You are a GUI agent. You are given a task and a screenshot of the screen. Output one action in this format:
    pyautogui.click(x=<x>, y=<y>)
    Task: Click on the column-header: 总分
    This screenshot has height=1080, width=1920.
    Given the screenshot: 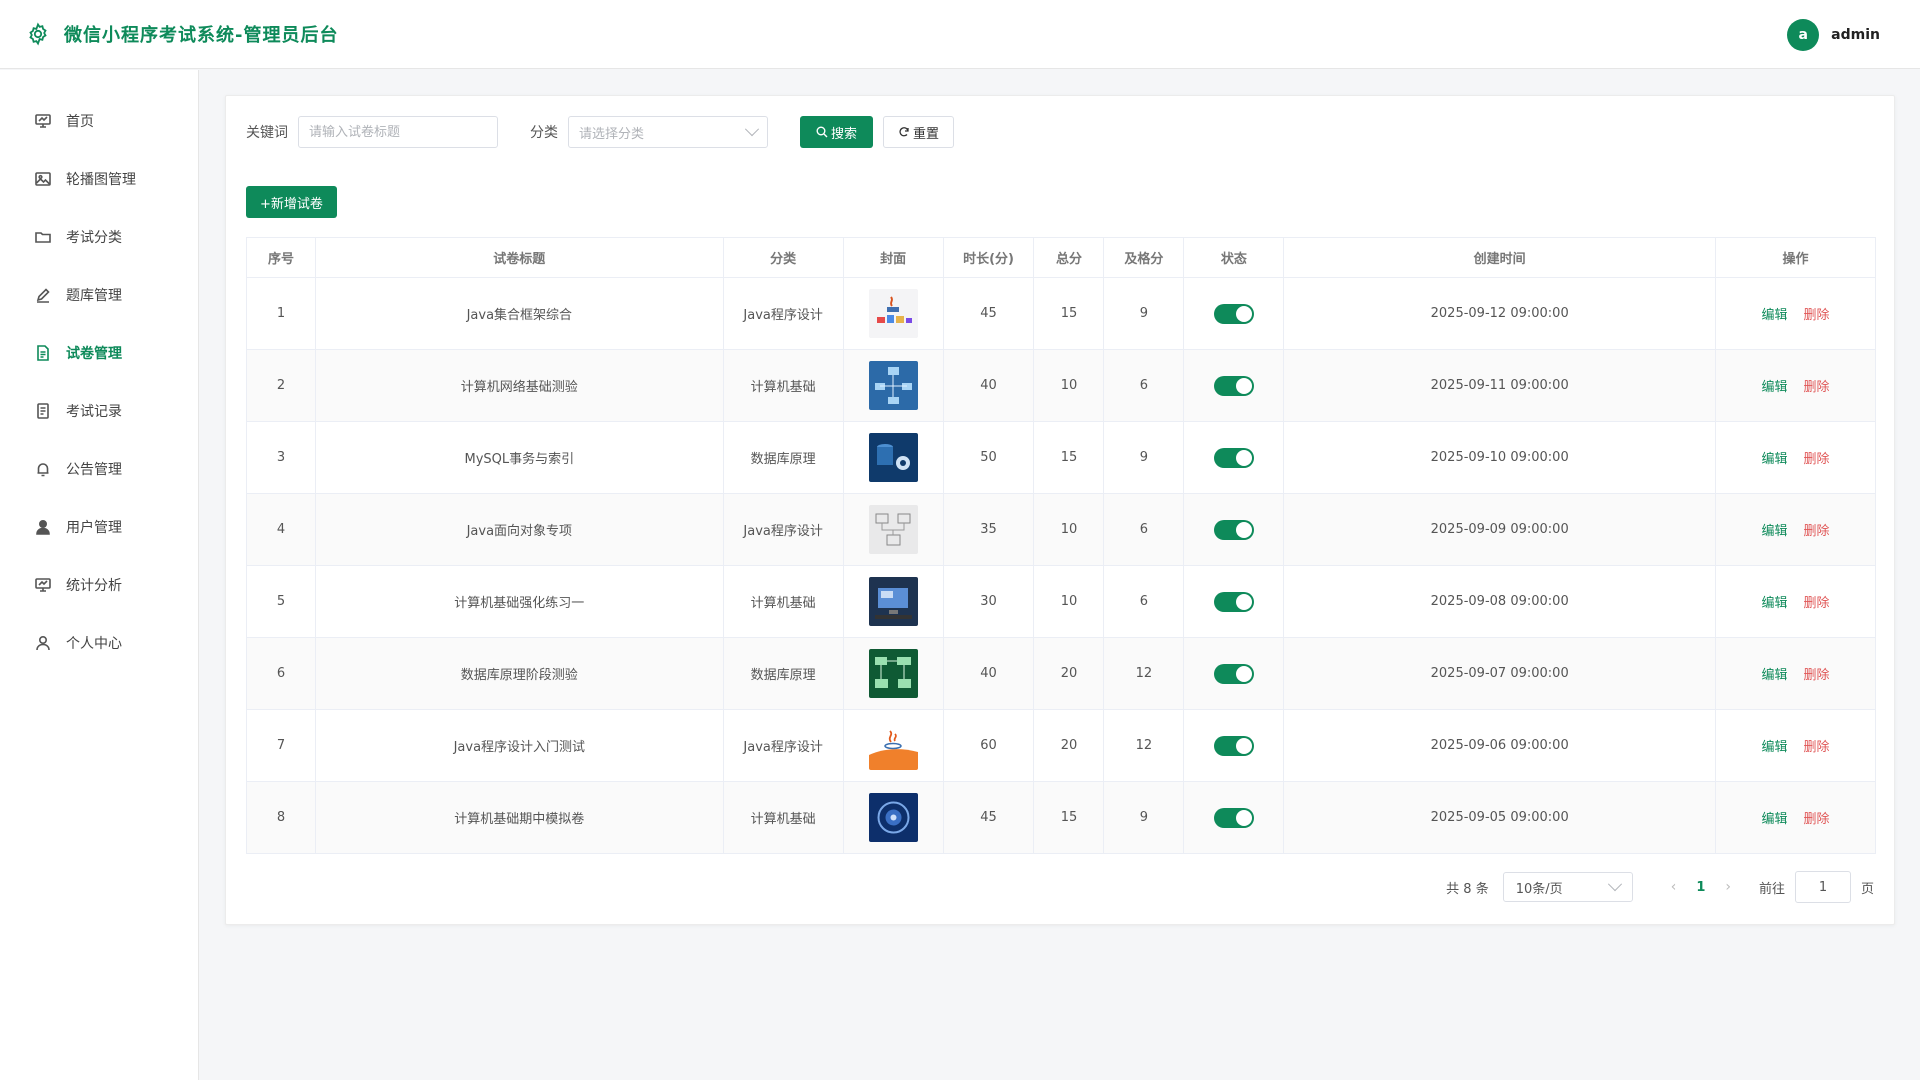 What is the action you would take?
    pyautogui.click(x=1069, y=257)
    